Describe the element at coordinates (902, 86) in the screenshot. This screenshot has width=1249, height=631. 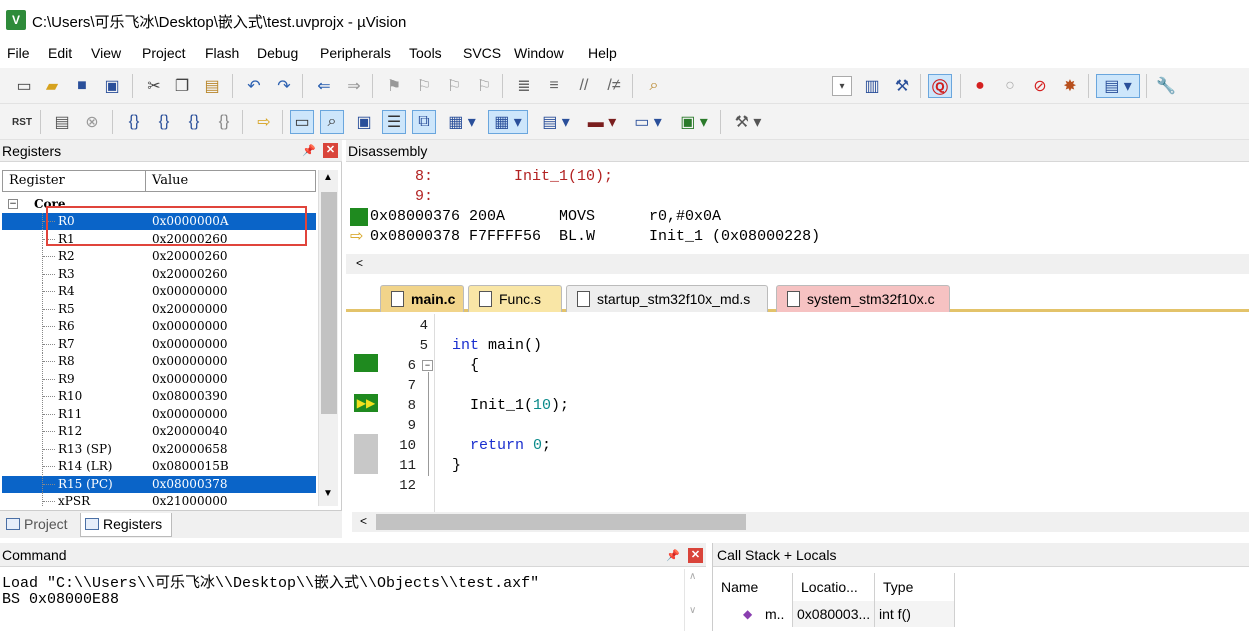
I see `manage-icon: ⚒` at that location.